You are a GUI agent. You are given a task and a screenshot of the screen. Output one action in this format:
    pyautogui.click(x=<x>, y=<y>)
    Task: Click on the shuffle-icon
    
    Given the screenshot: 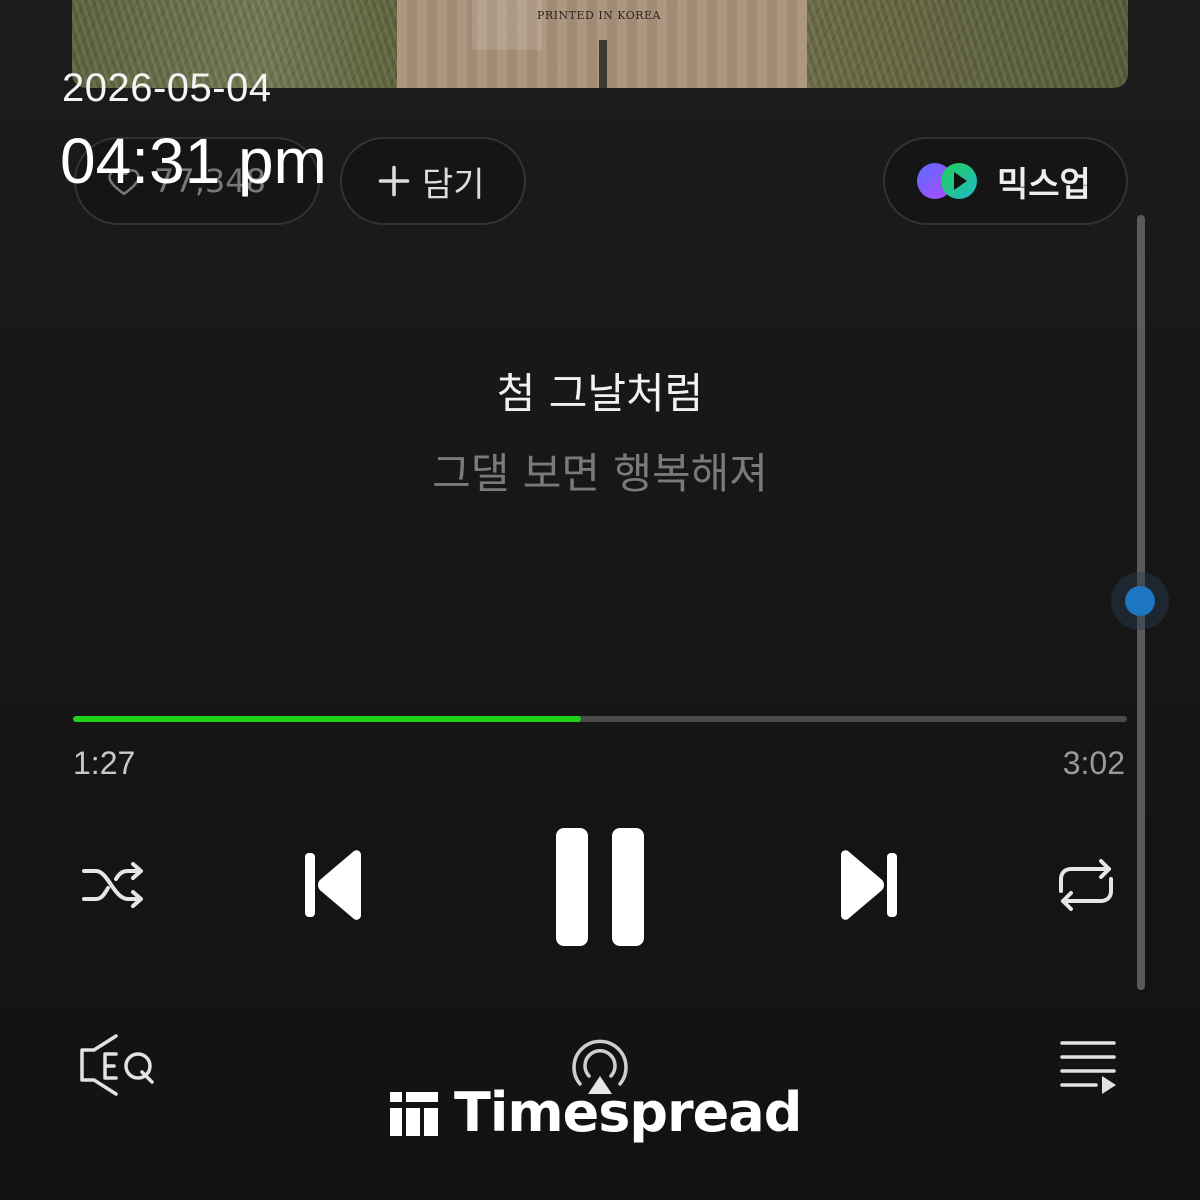 What is the action you would take?
    pyautogui.click(x=112, y=885)
    